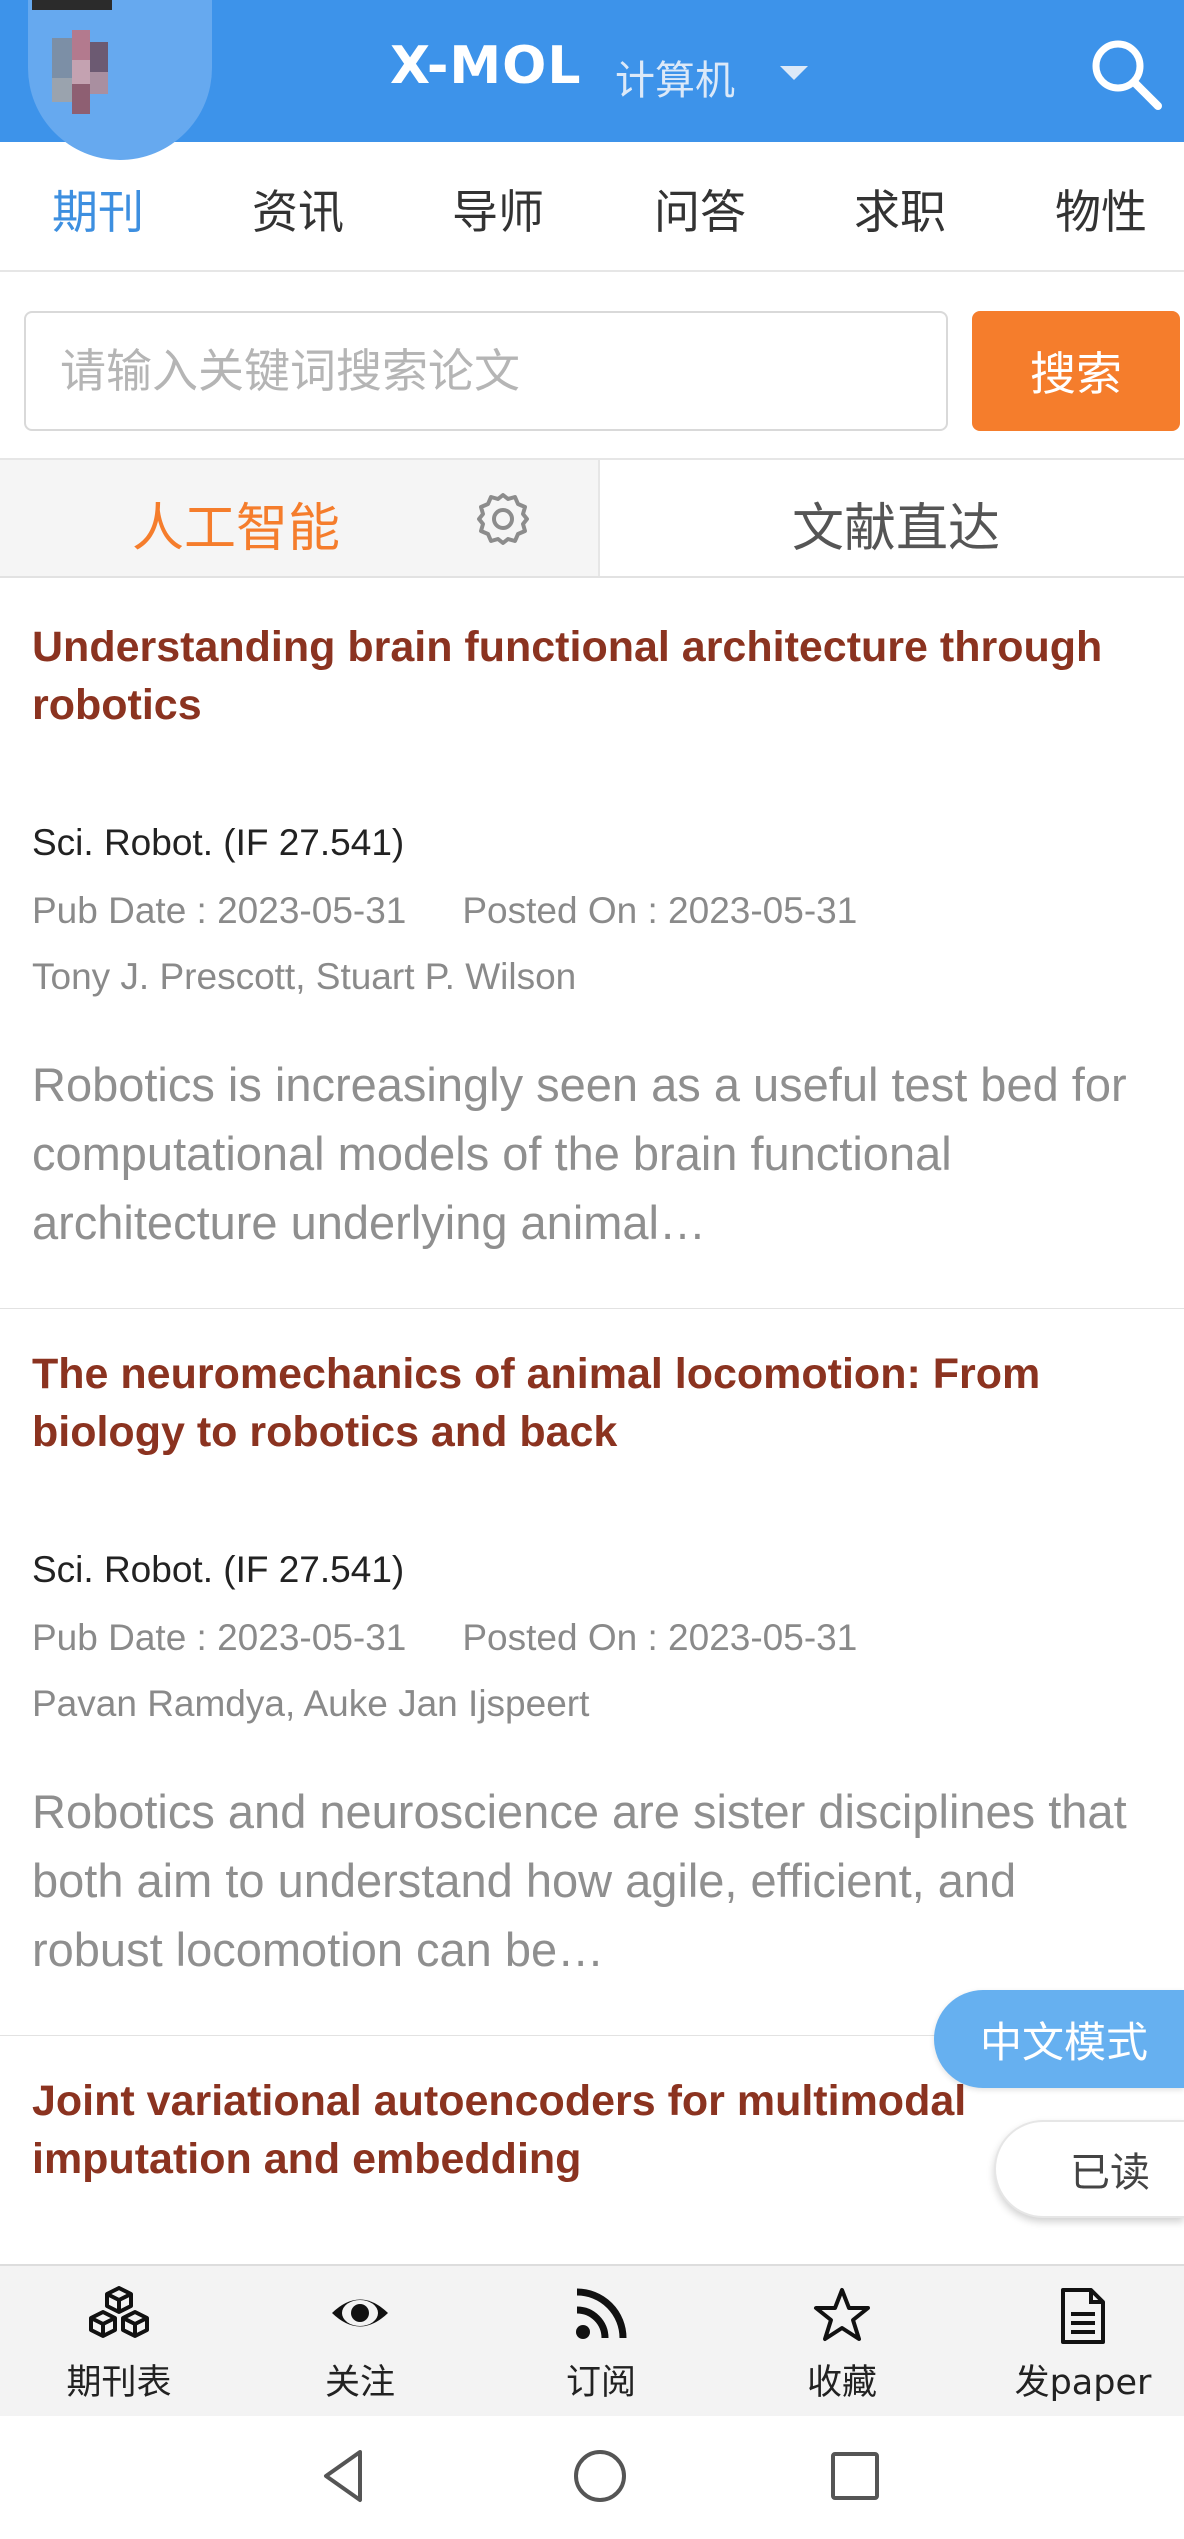 The width and height of the screenshot is (1184, 2539). Describe the element at coordinates (1059, 2039) in the screenshot. I see `chinese-mode-button: 中文模式` at that location.